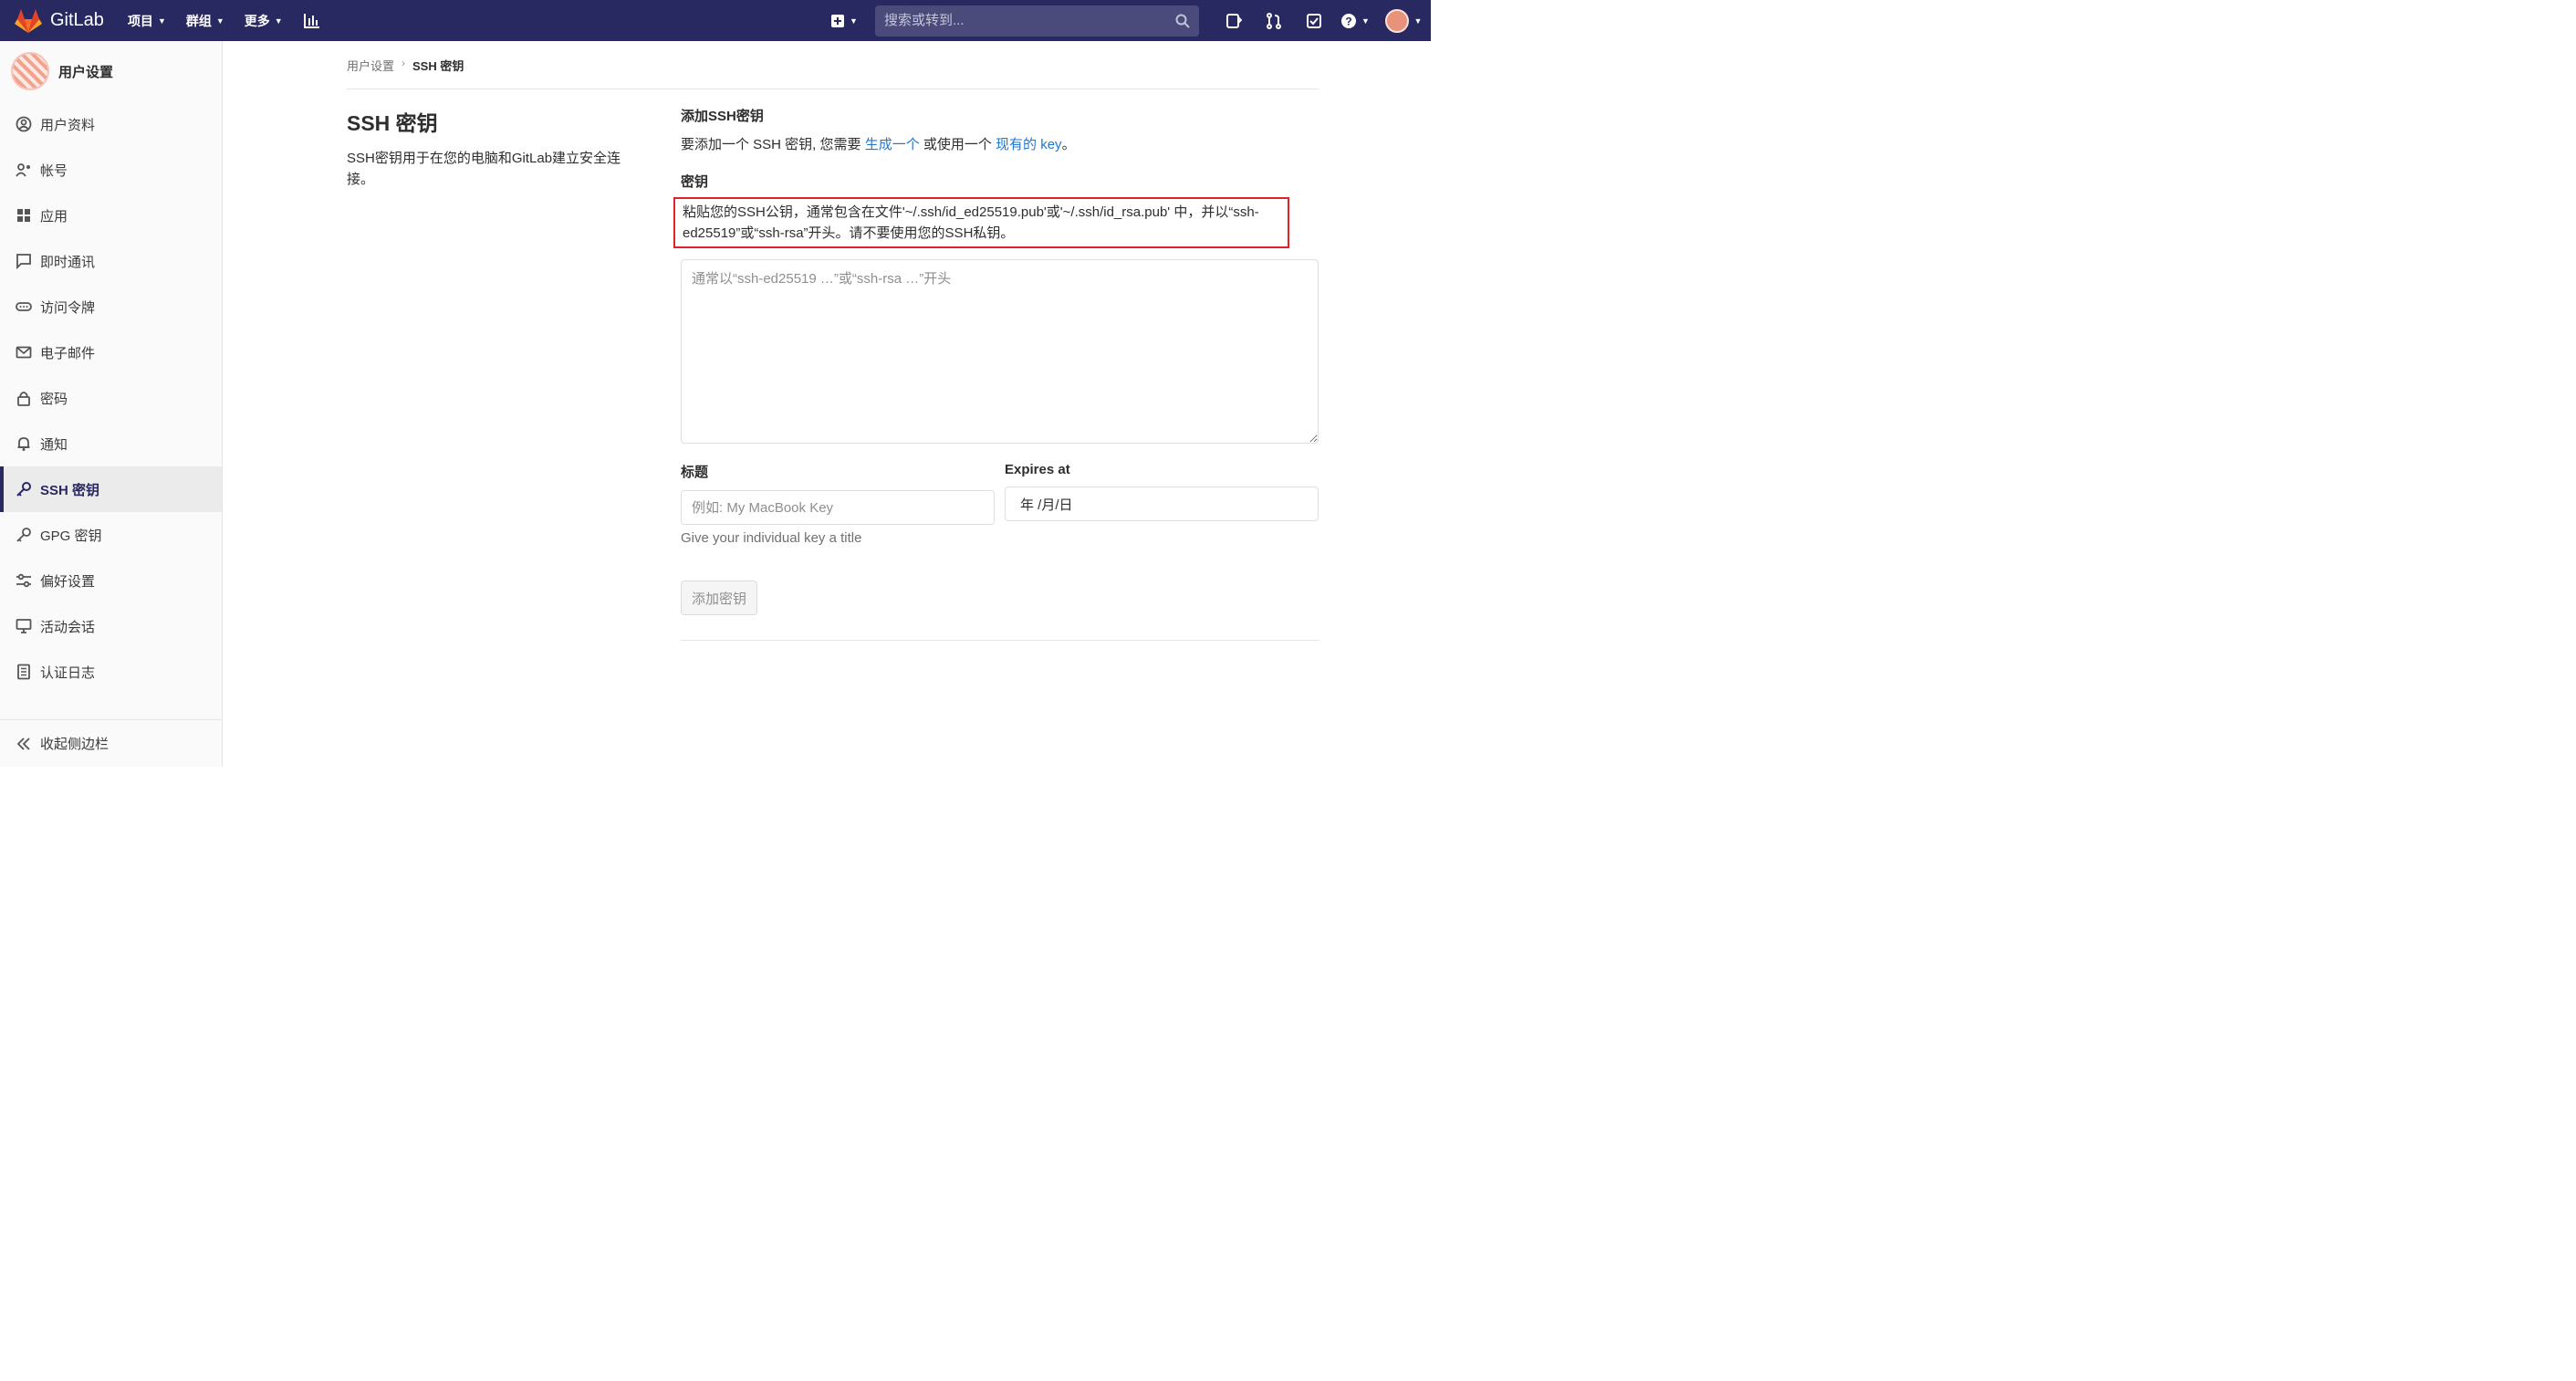  I want to click on sidebar-item-access-tokens: 访问令牌, so click(111, 307).